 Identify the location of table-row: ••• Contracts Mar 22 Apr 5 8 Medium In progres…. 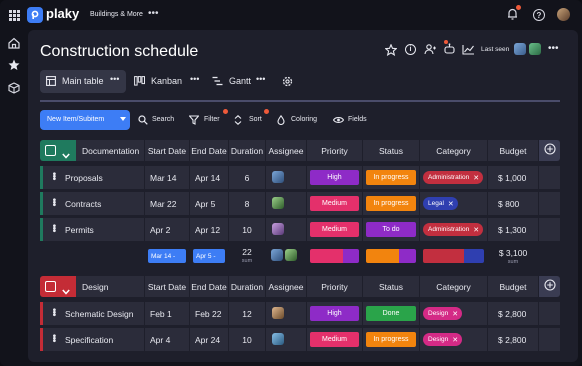
(300, 203).